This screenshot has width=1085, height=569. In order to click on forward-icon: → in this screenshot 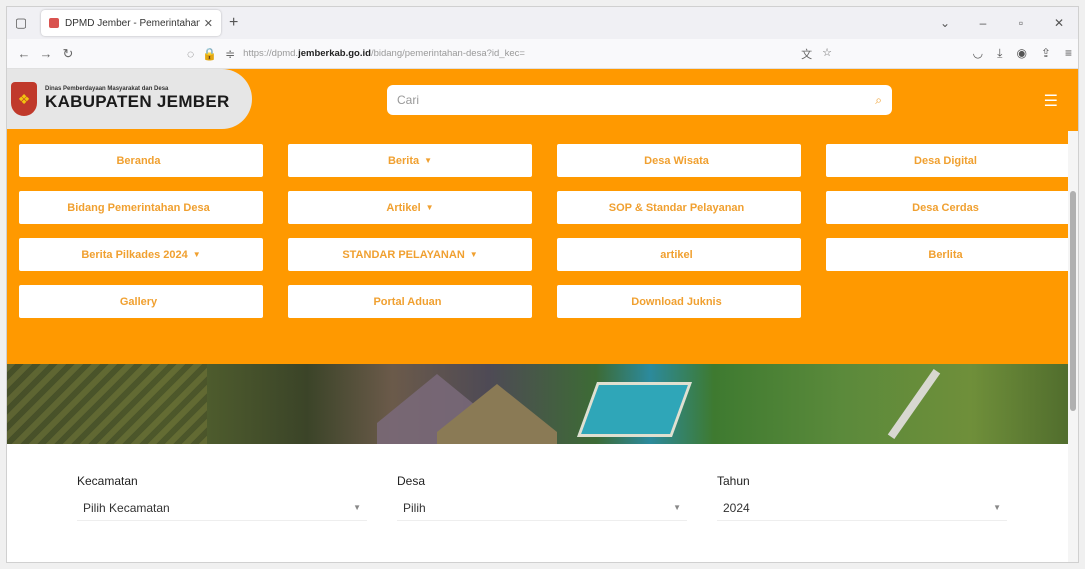, I will do `click(46, 53)`.